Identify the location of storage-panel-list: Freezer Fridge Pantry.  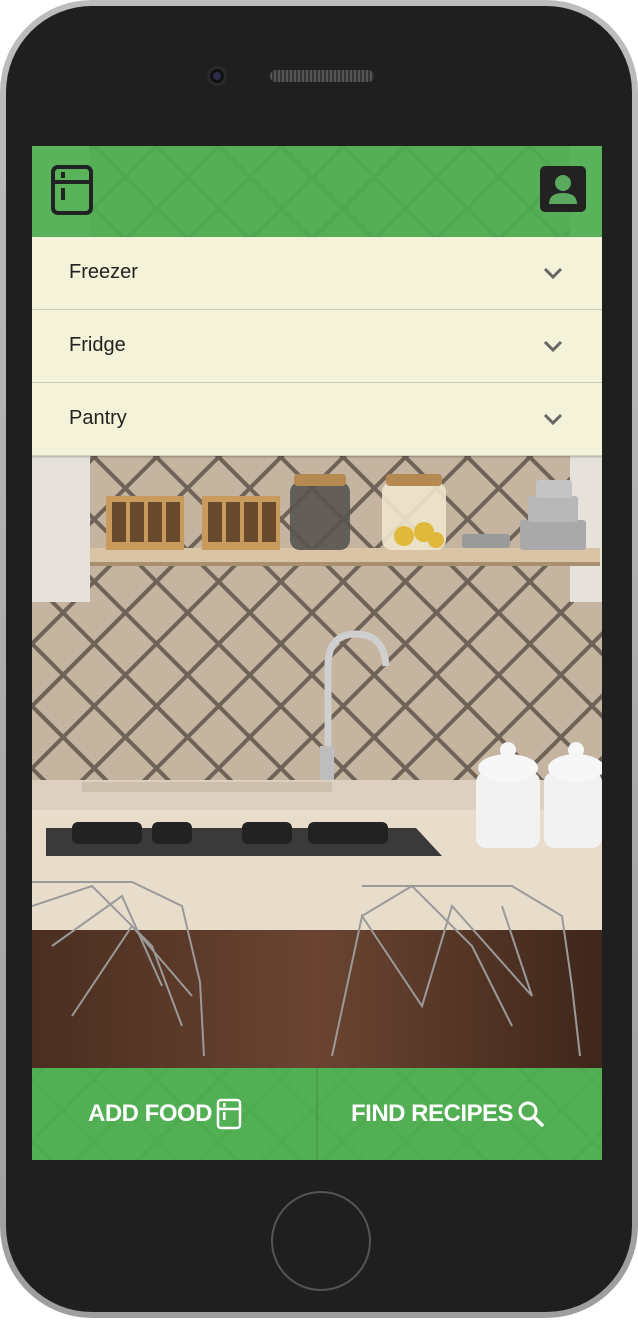
(317, 346).